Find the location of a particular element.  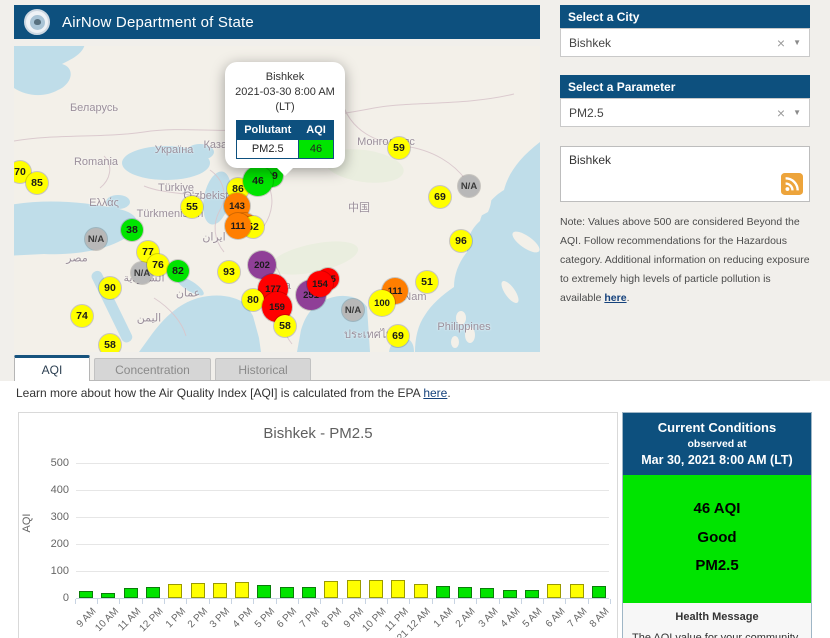

current-aqi-parameter: PM2.5 is located at coordinates (717, 565).